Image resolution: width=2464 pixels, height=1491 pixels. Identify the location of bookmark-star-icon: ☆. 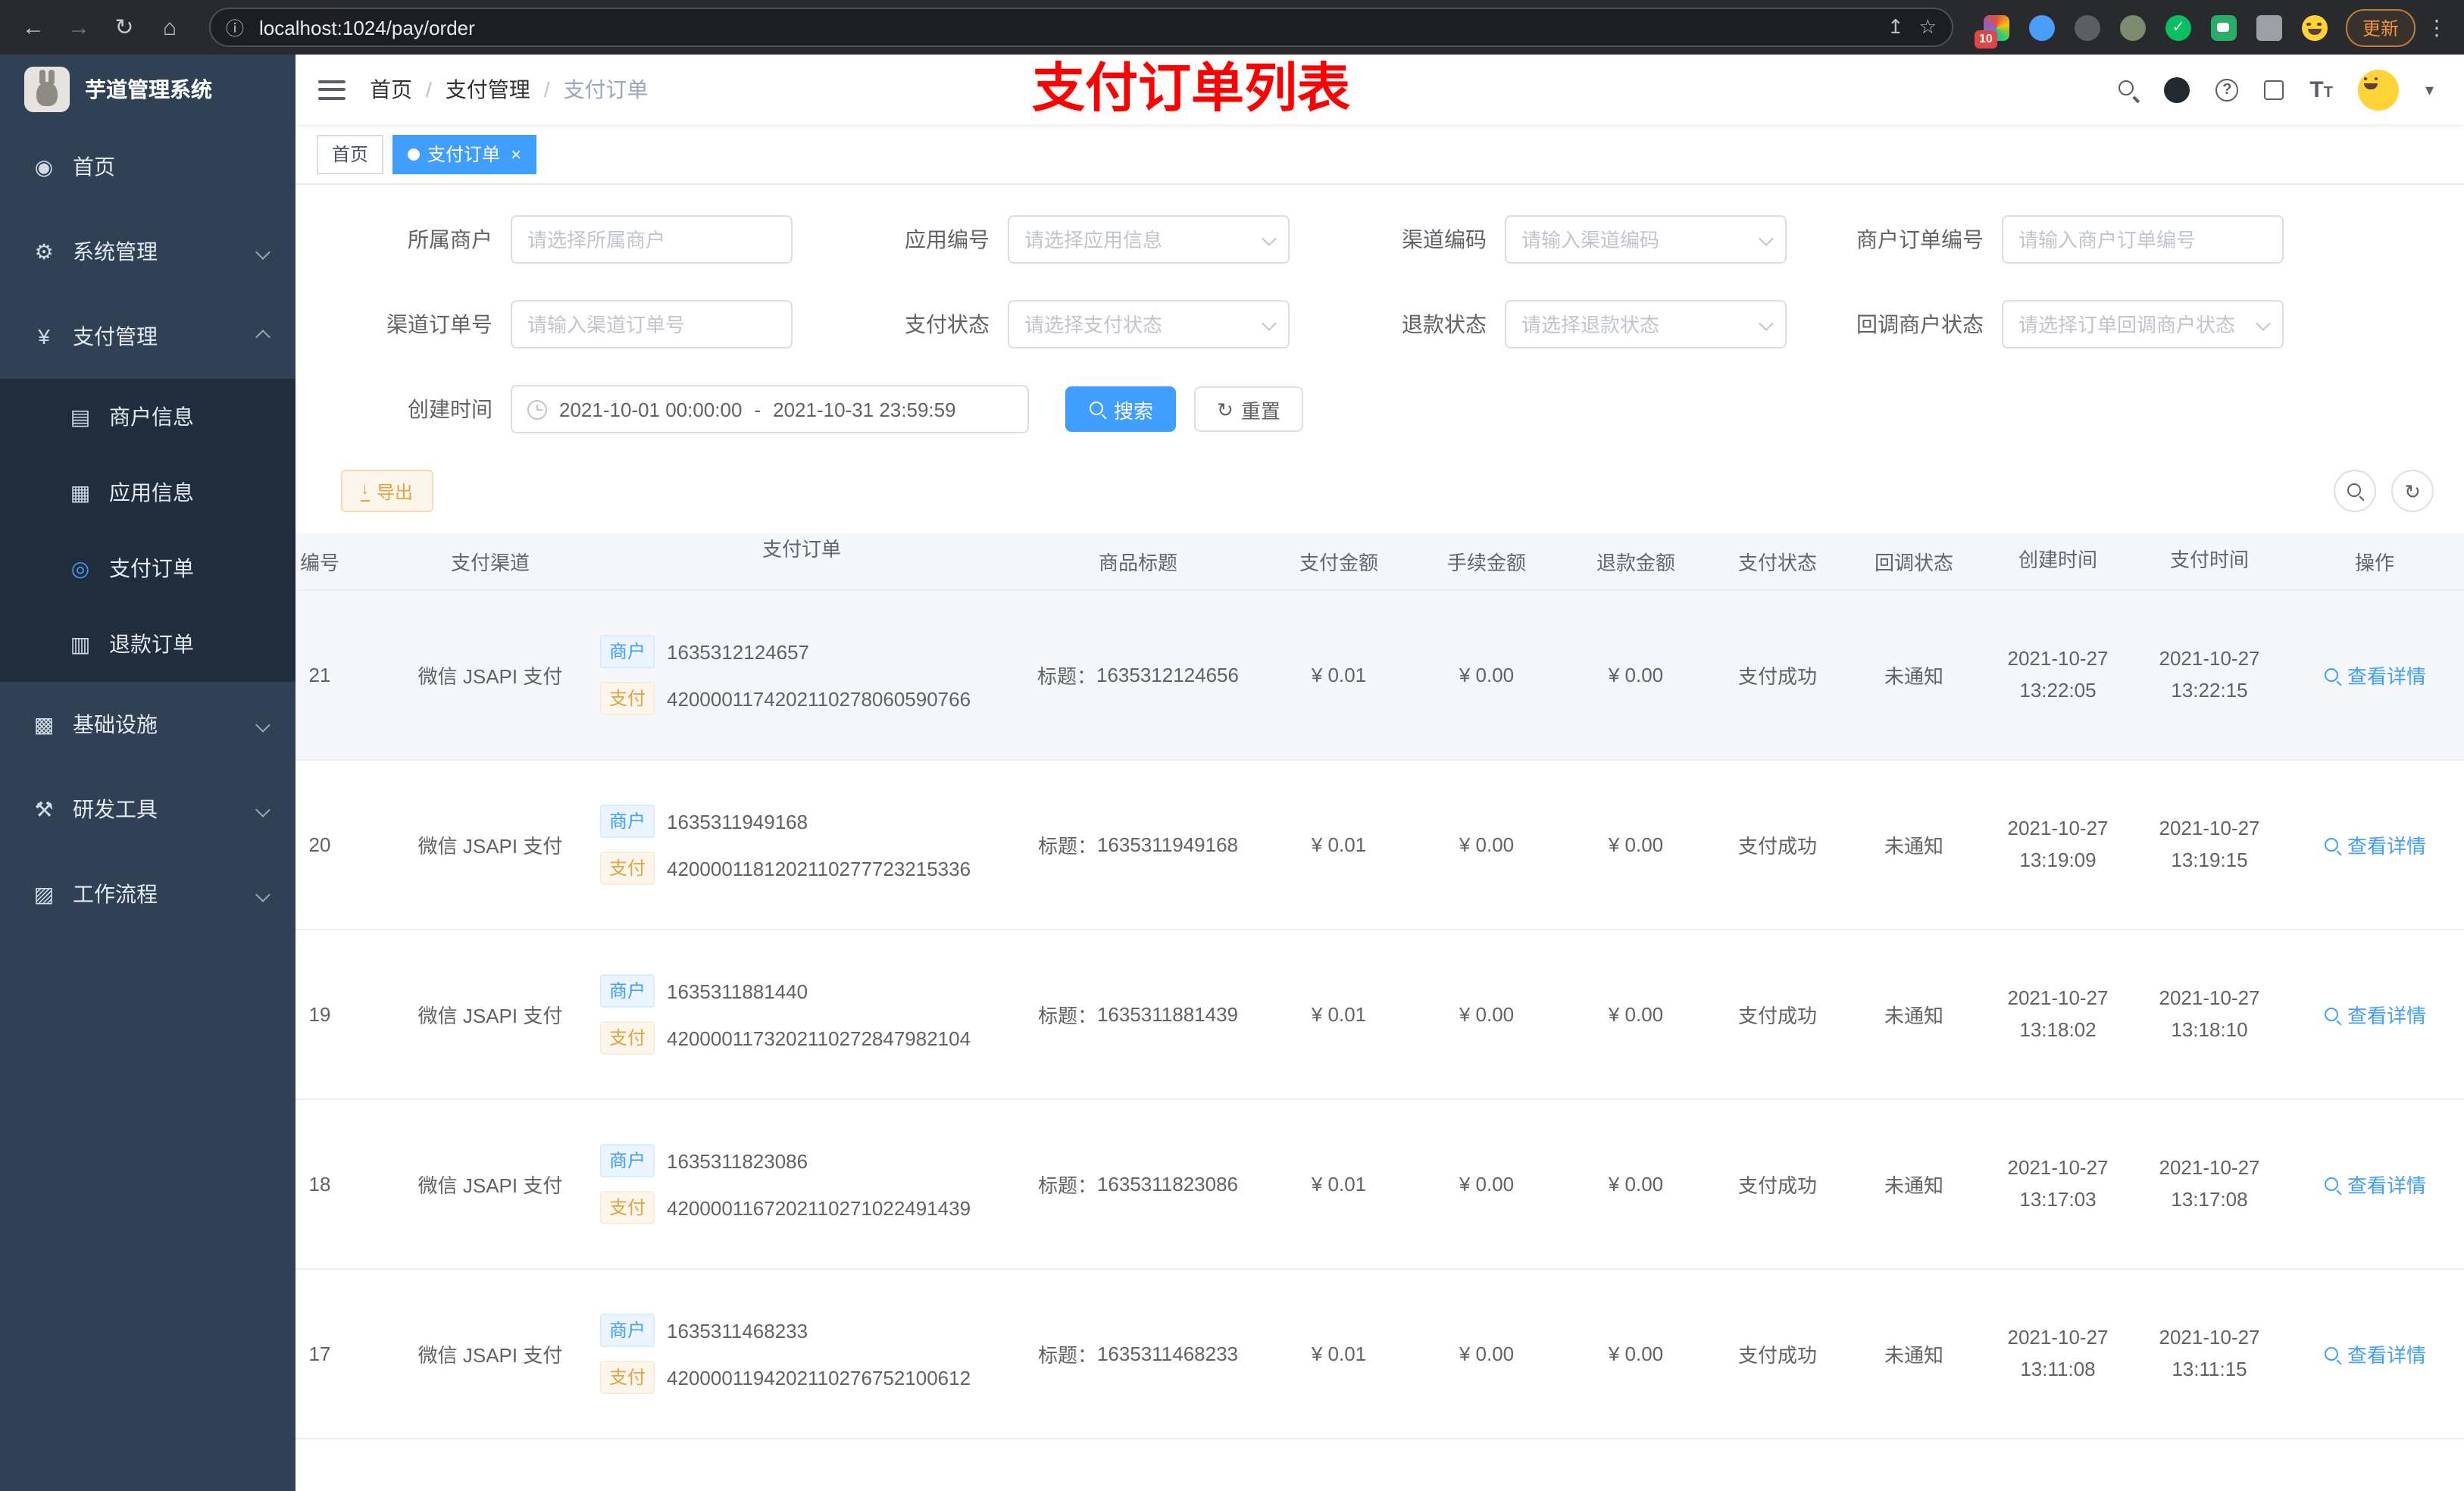
(1928, 27).